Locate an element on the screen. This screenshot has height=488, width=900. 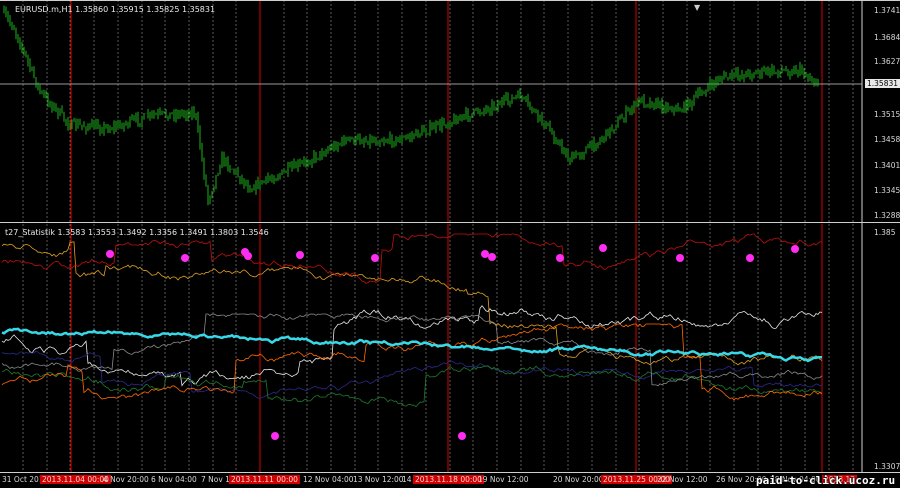
time-tick-label: 4 Nov 20:00 is located at coordinates (126, 479).